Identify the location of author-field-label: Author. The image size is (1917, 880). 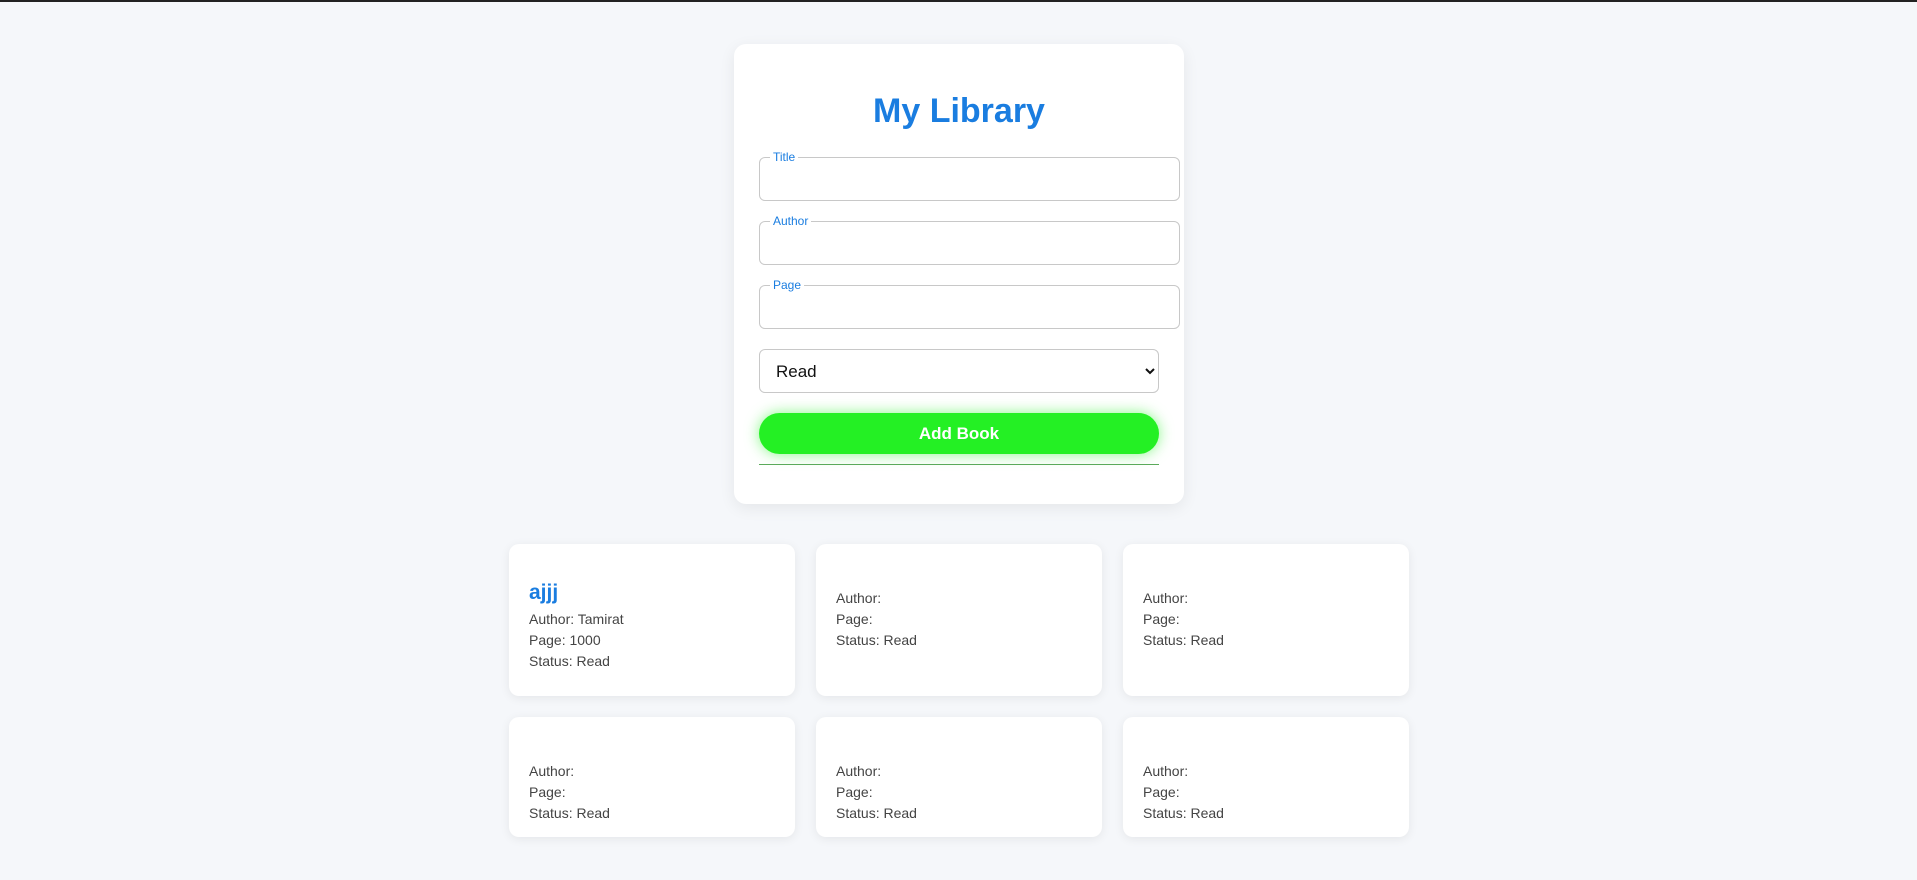
(791, 221).